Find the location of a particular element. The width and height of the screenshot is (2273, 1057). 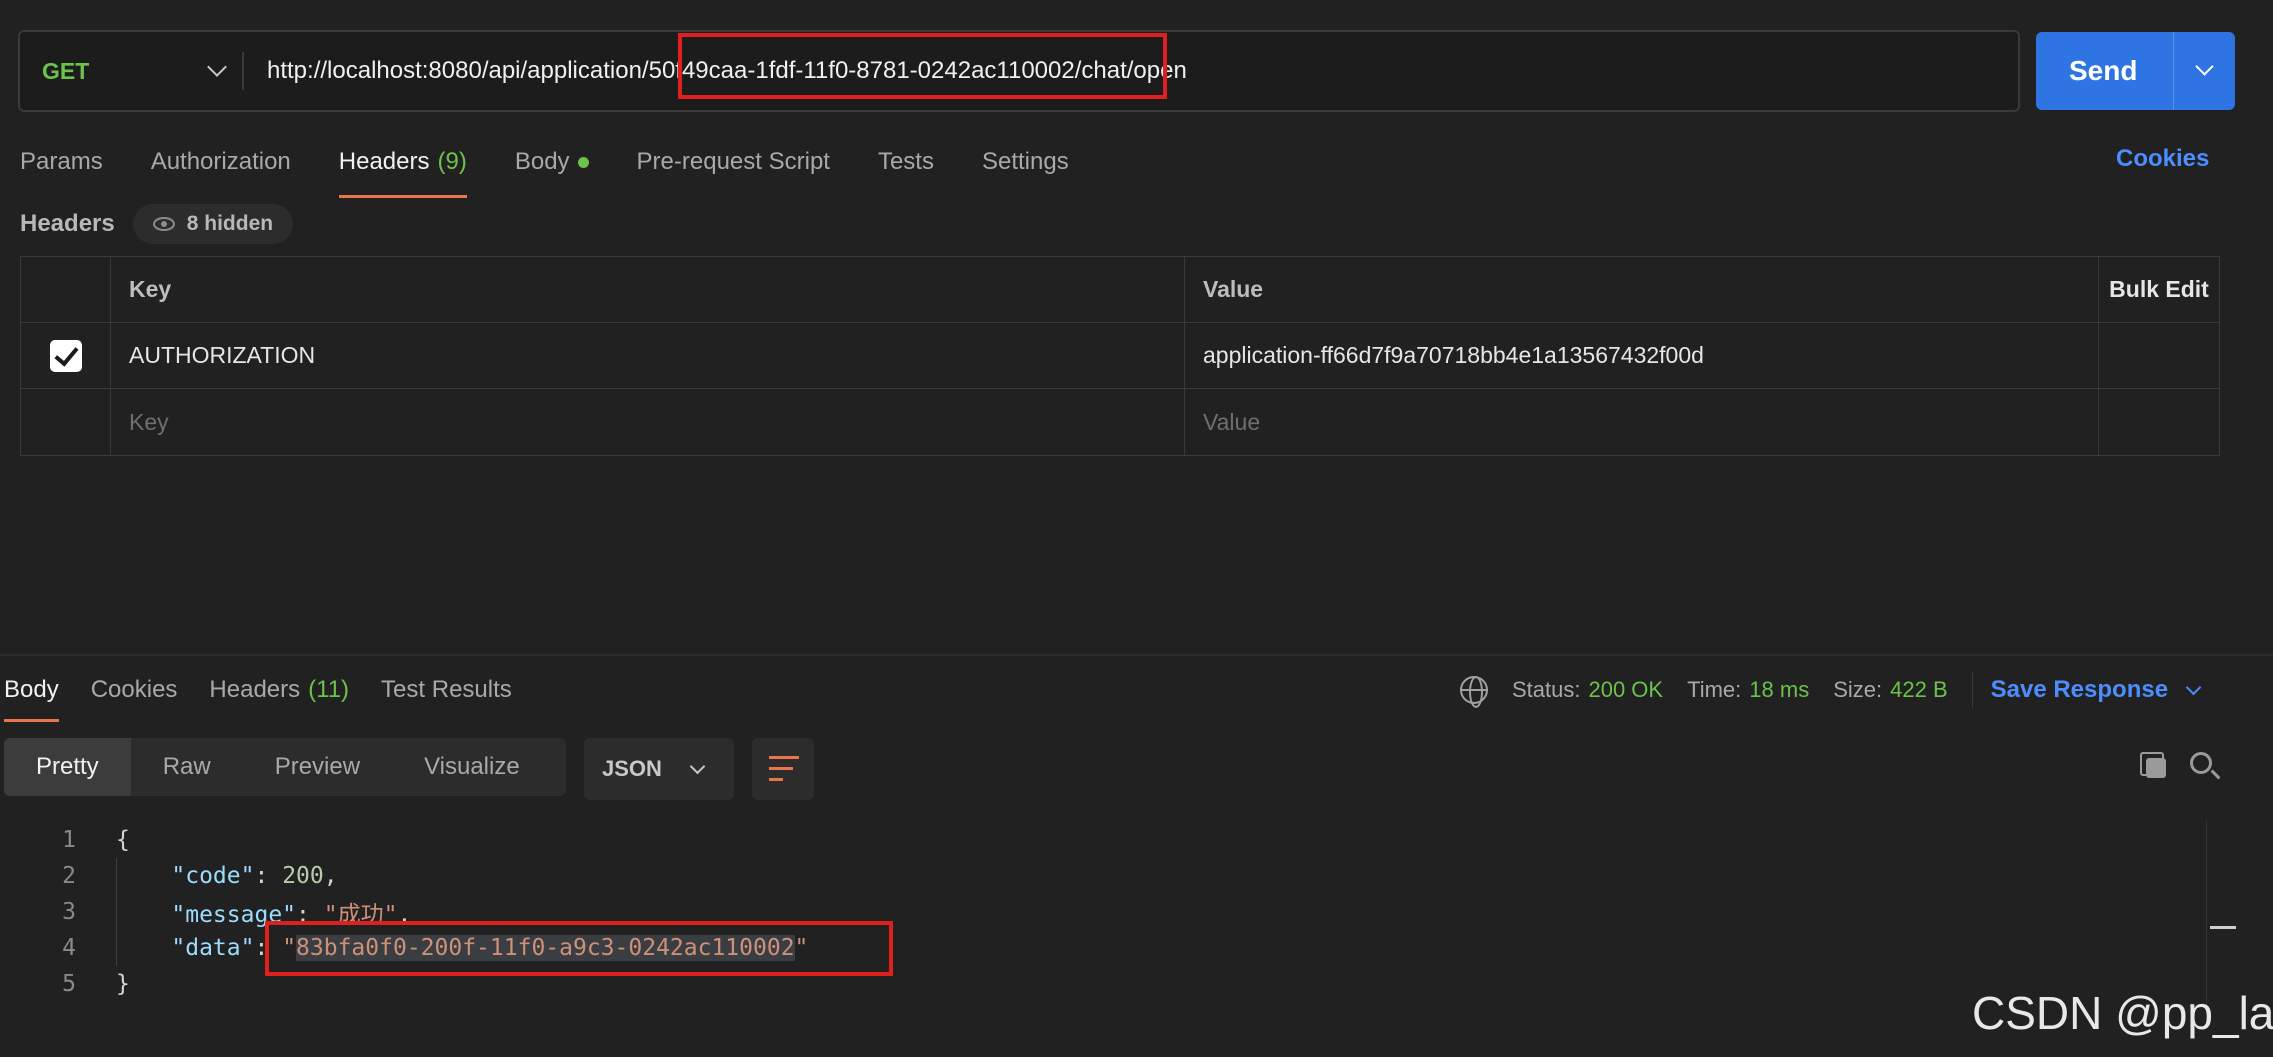

watermark: CSDN @pp_lan is located at coordinates (2122, 1013).